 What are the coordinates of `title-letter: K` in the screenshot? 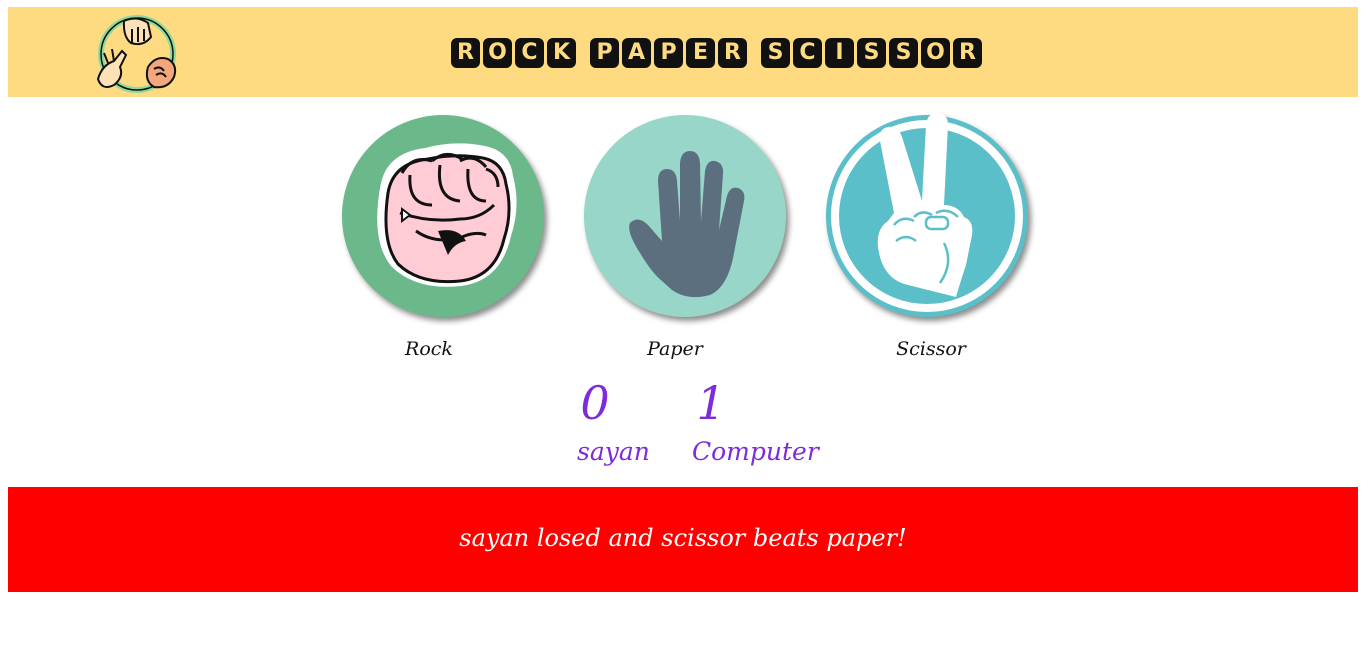 It's located at (561, 53).